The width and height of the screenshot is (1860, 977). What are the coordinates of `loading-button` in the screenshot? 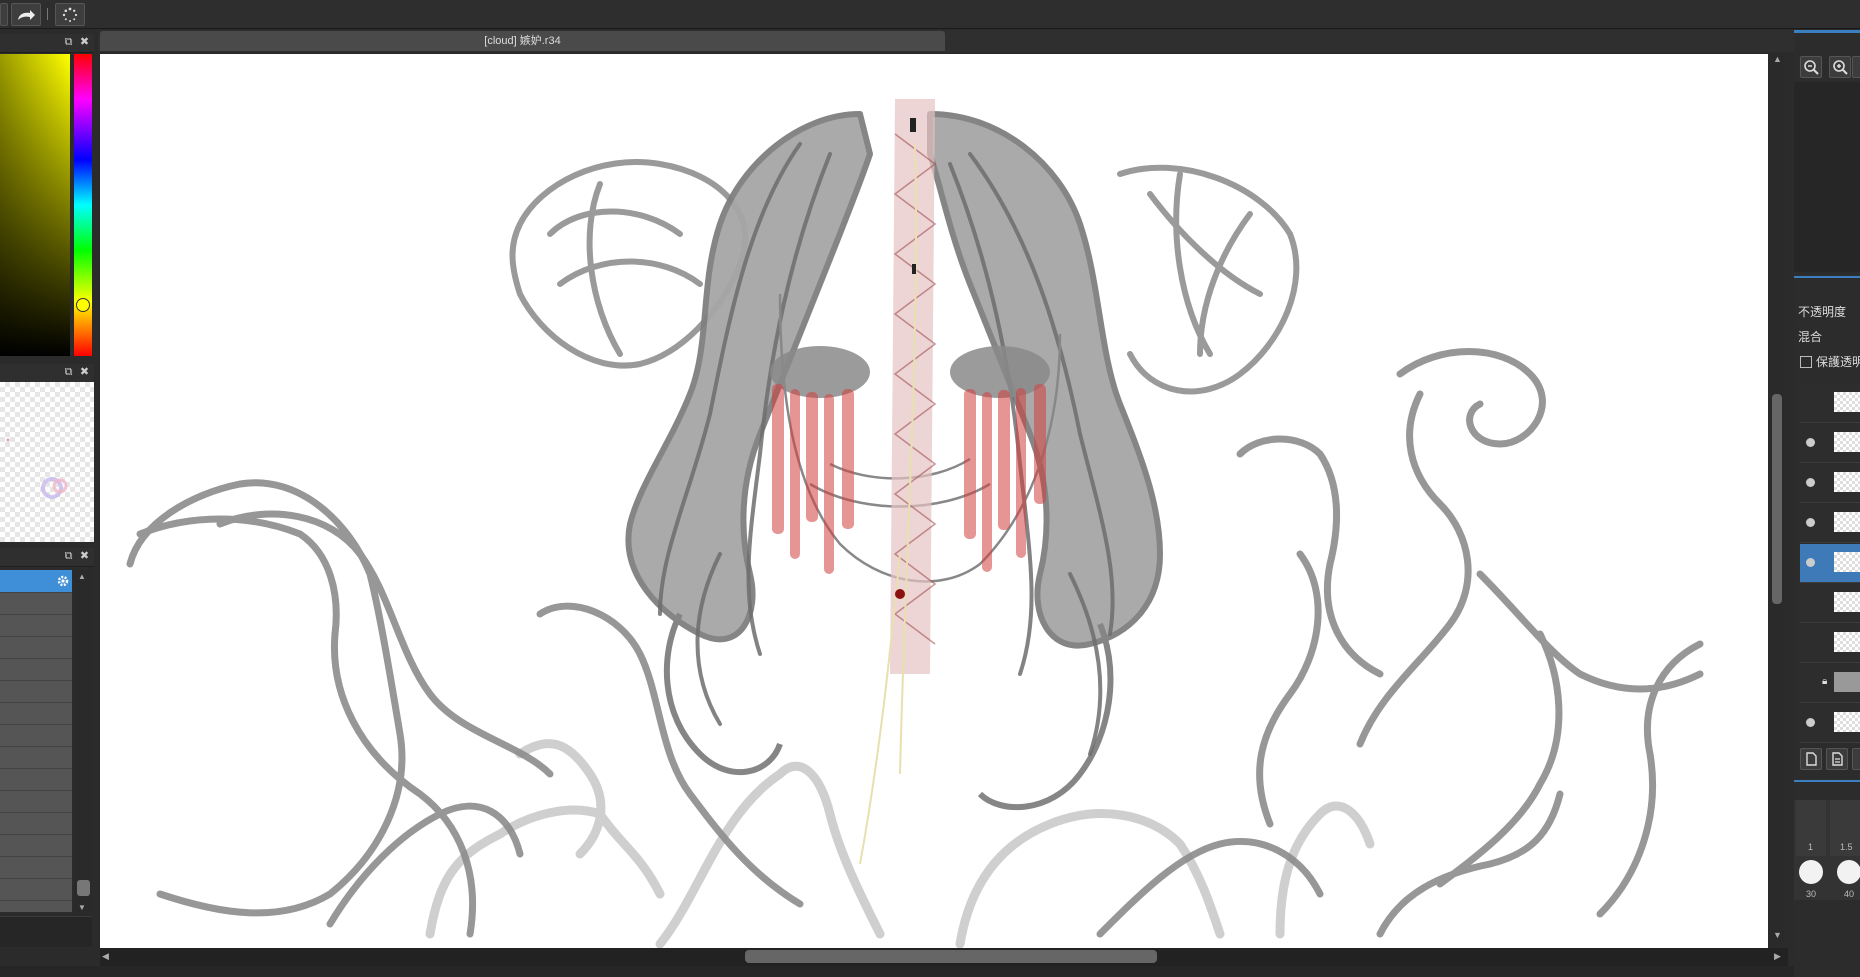 It's located at (70, 14).